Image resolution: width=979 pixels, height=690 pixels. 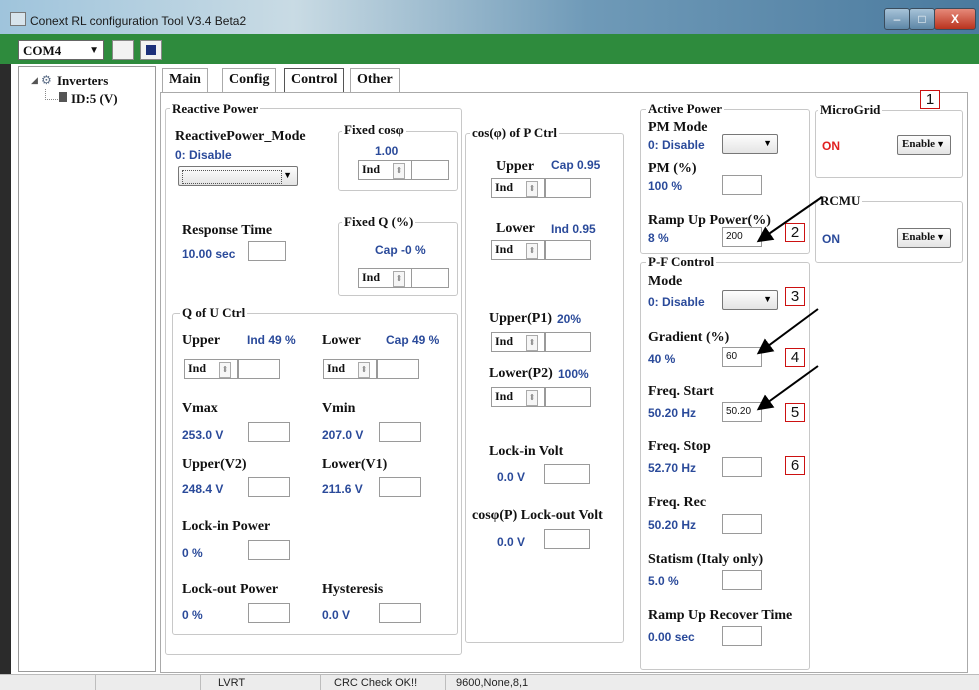 What do you see at coordinates (787, 388) in the screenshot?
I see `arrow-to-freq-start-input` at bounding box center [787, 388].